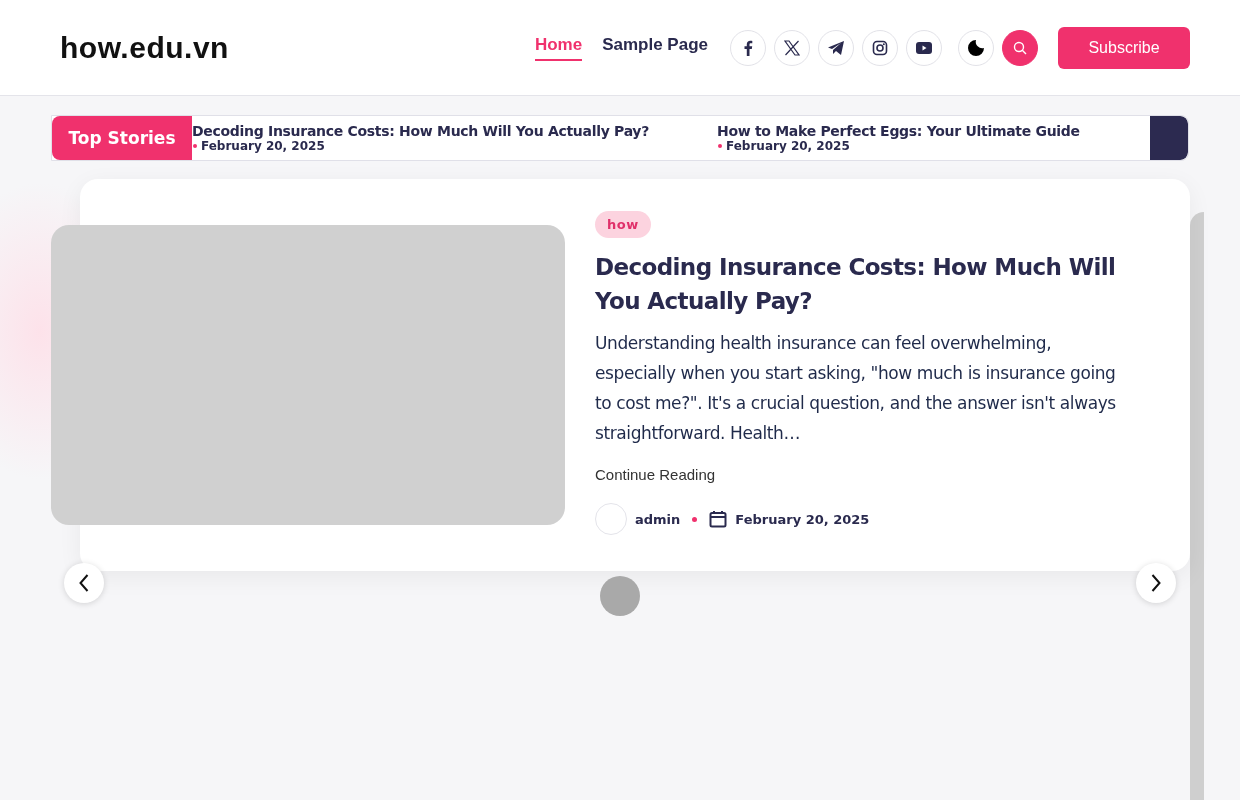 This screenshot has width=1240, height=800. What do you see at coordinates (658, 519) in the screenshot?
I see `author-name: admin` at bounding box center [658, 519].